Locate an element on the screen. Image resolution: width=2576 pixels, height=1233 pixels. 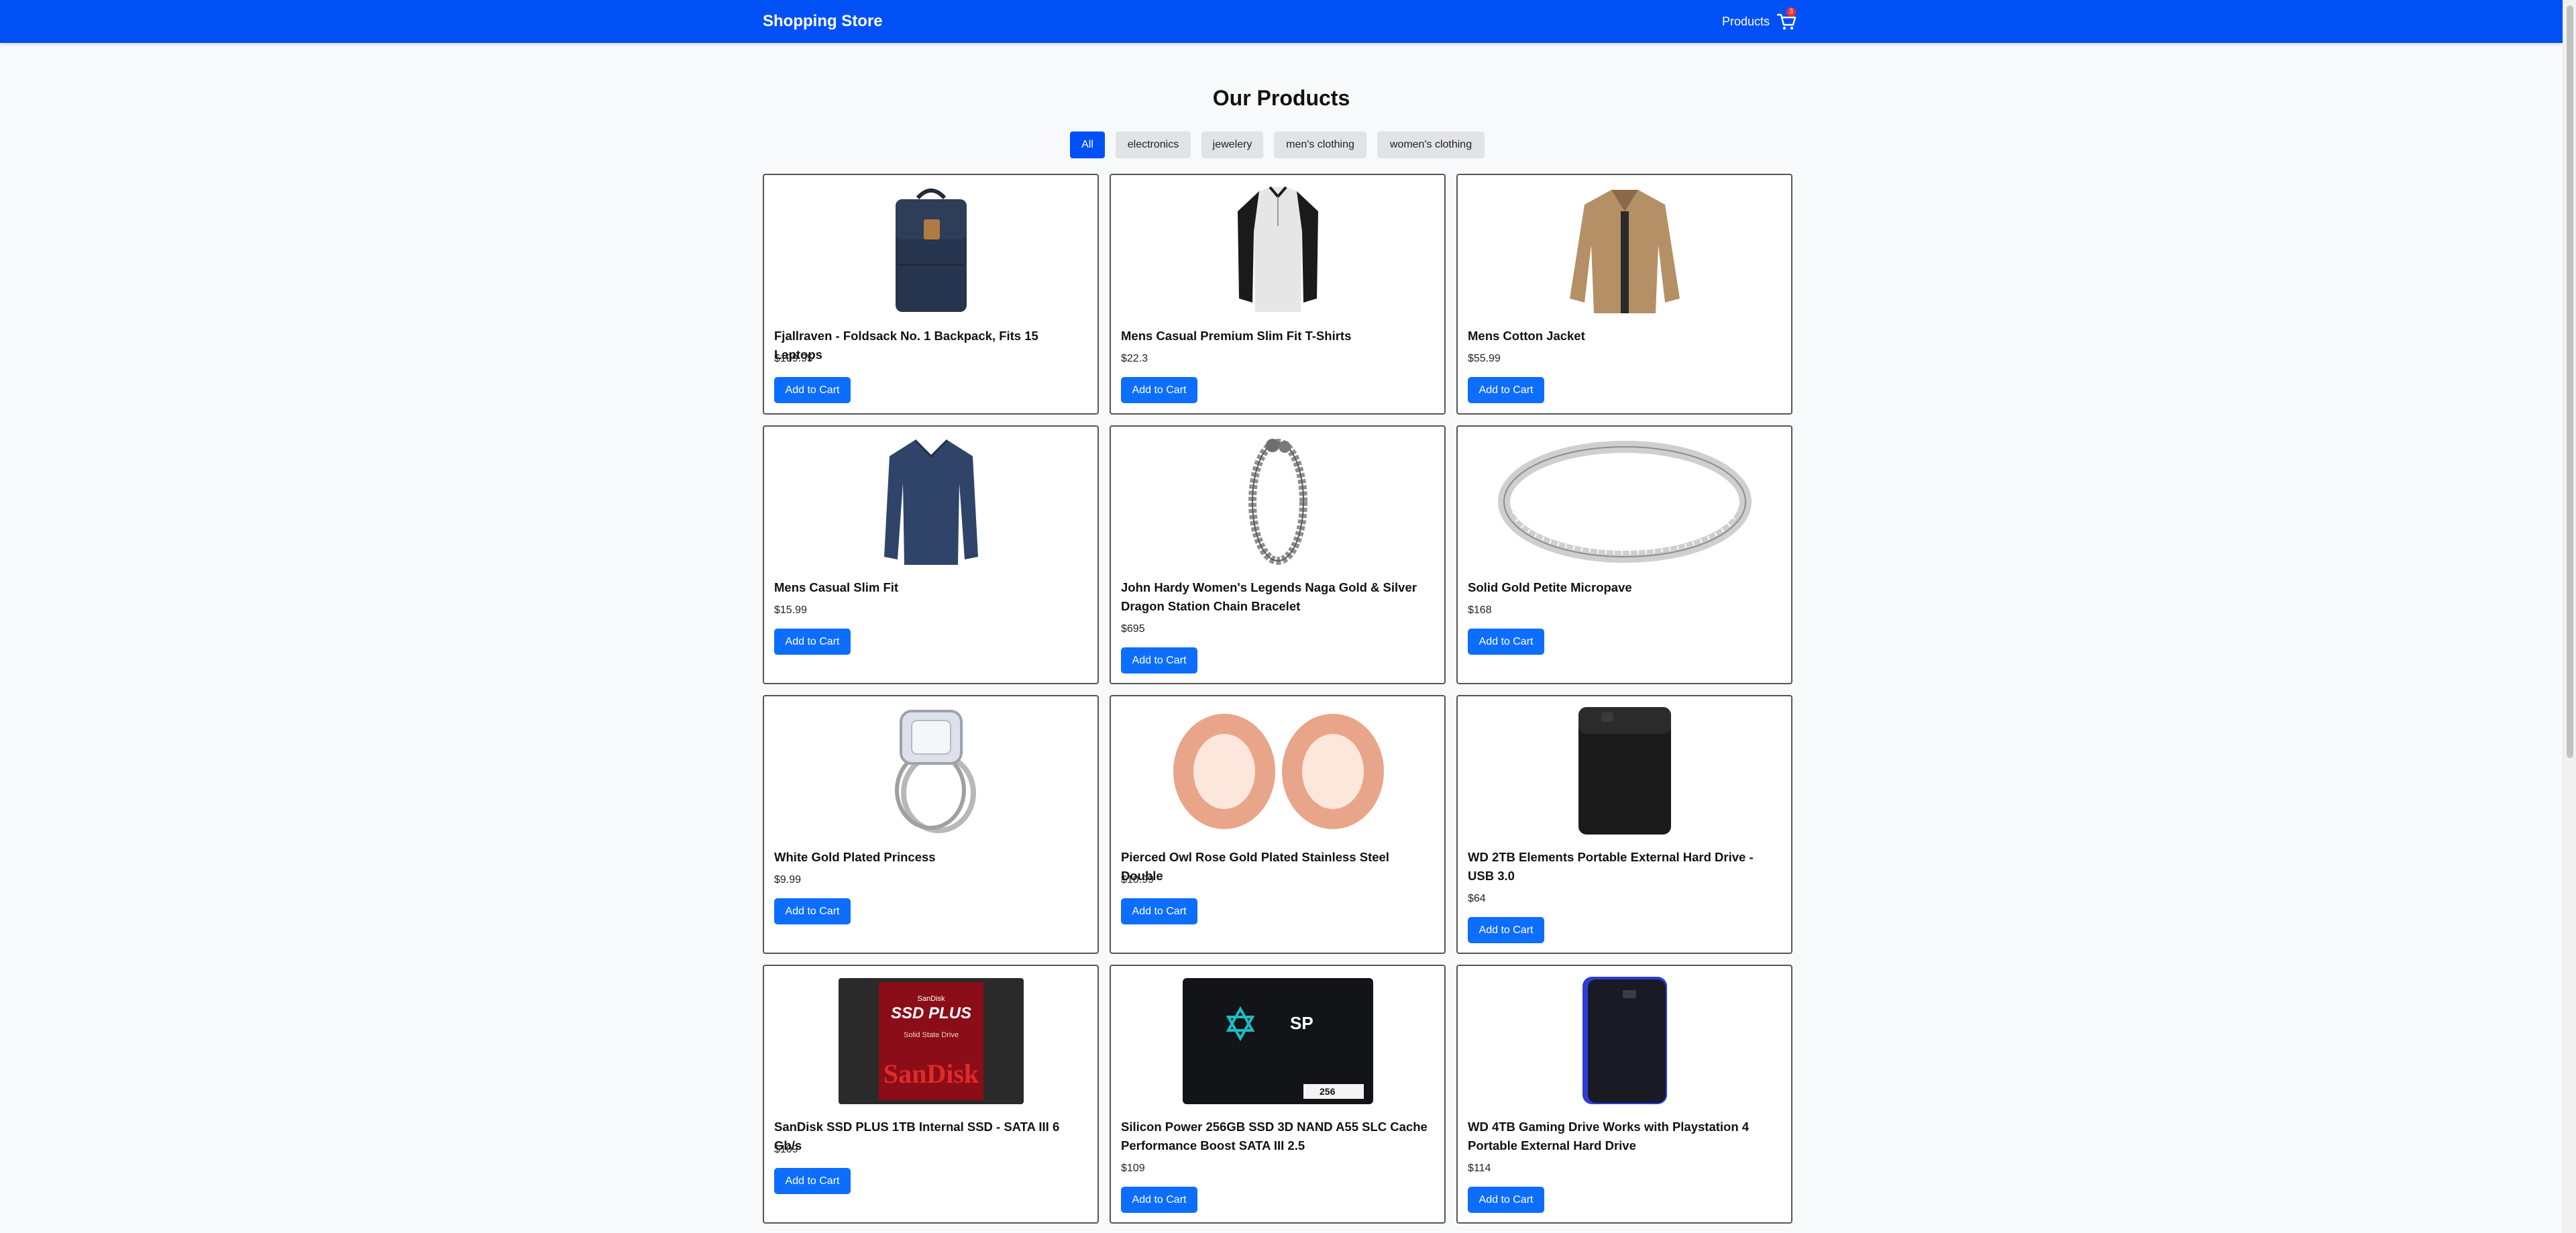
product-price: $64 is located at coordinates (1477, 899).